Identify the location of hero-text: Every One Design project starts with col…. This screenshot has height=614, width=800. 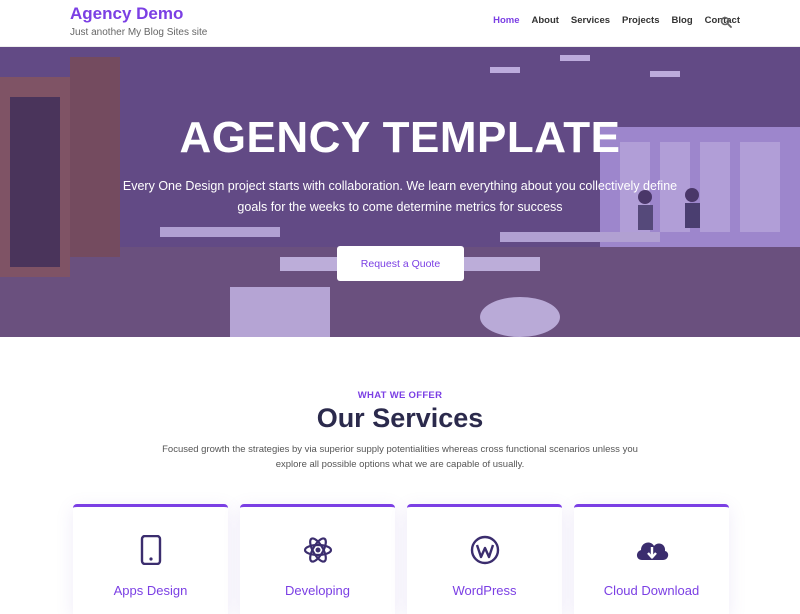
(400, 196).